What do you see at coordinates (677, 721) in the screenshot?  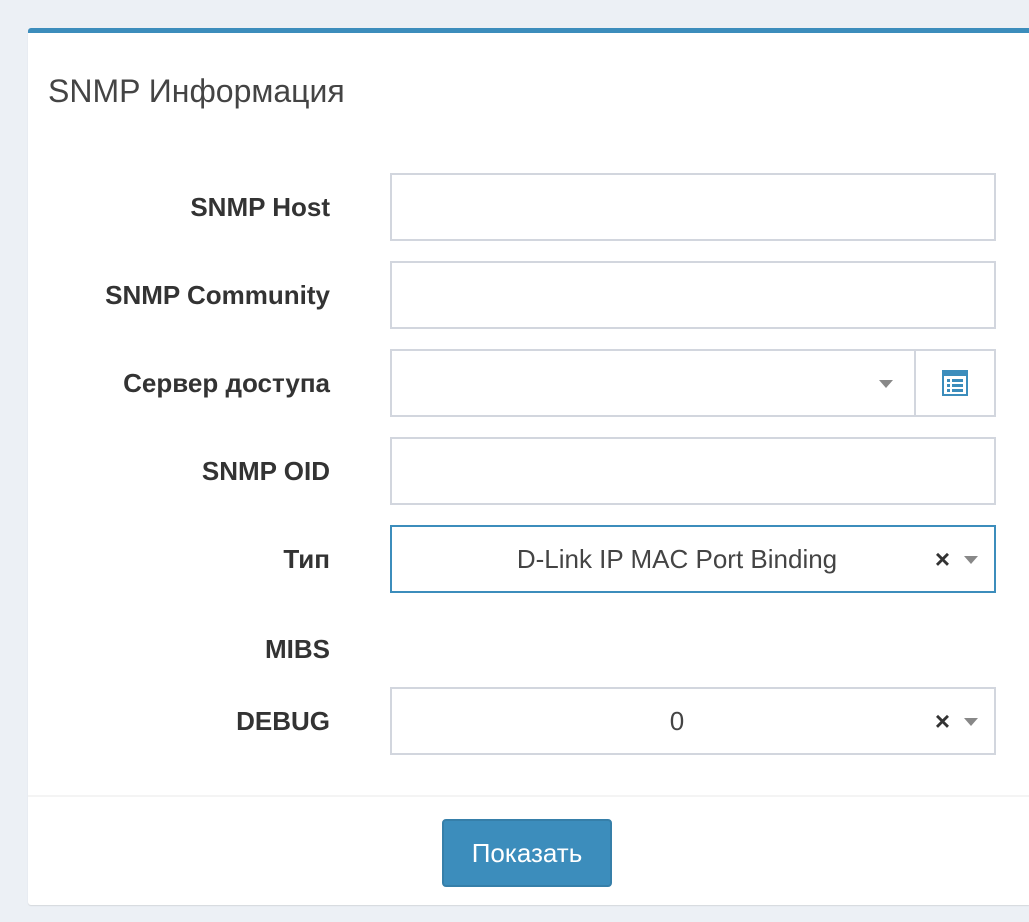 I see `debug-selected-value: 0` at bounding box center [677, 721].